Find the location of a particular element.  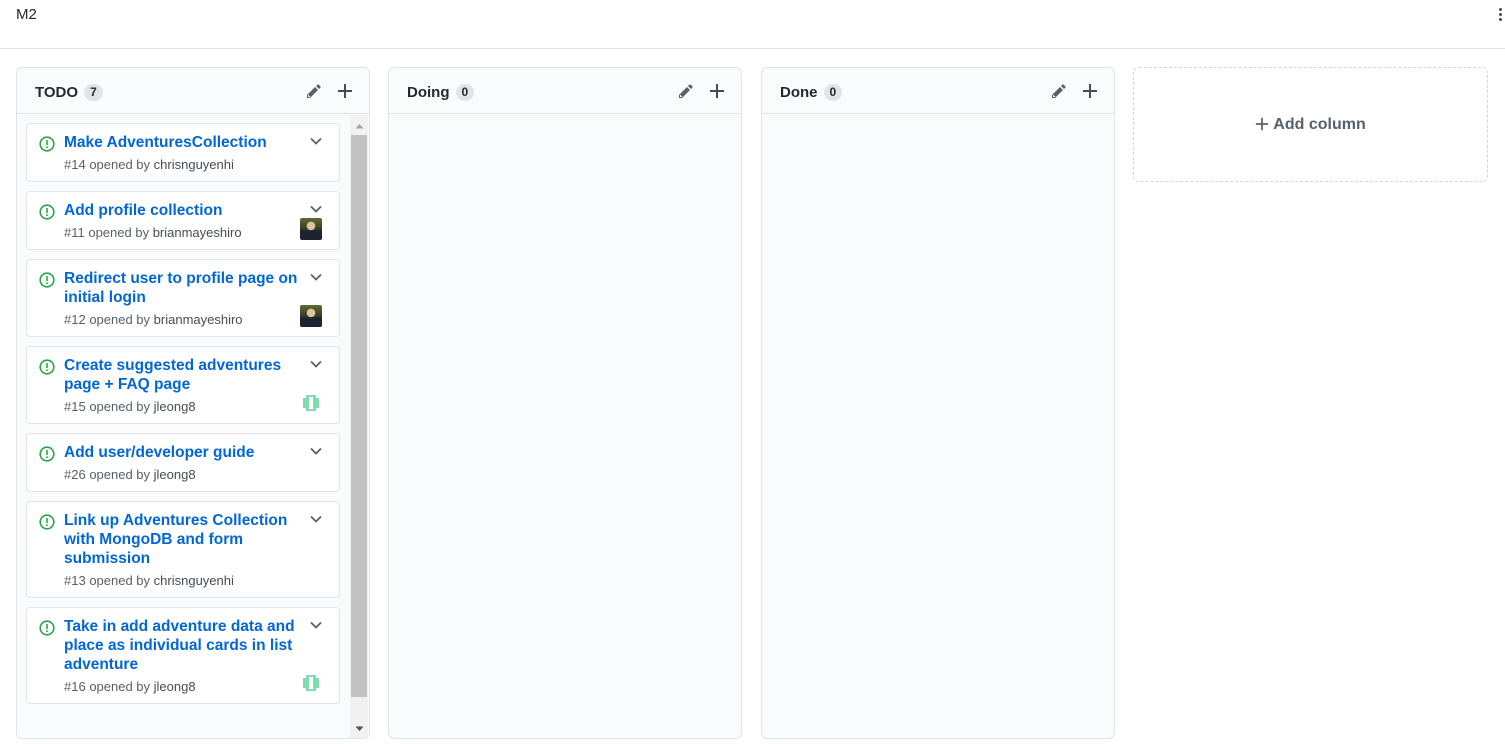

project-header: M2 is located at coordinates (752, 24).